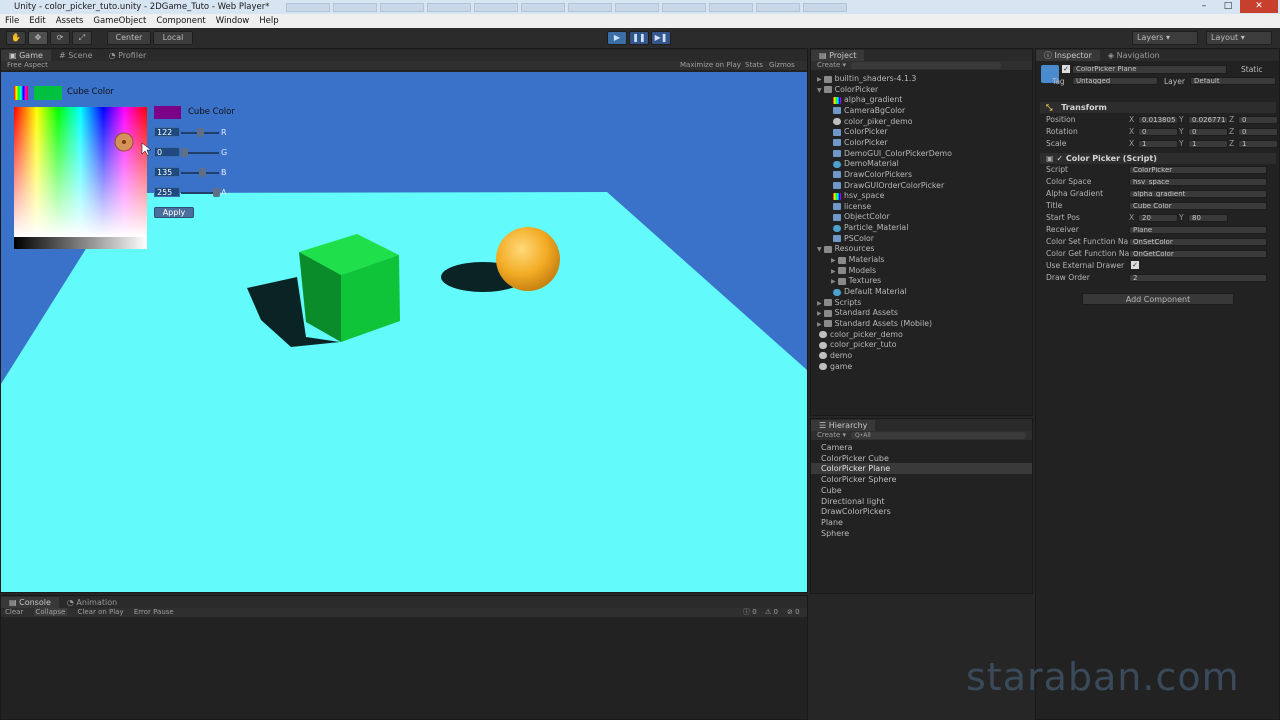 The width and height of the screenshot is (1280, 720). I want to click on layout-dropdown: Layout ▾, so click(1239, 38).